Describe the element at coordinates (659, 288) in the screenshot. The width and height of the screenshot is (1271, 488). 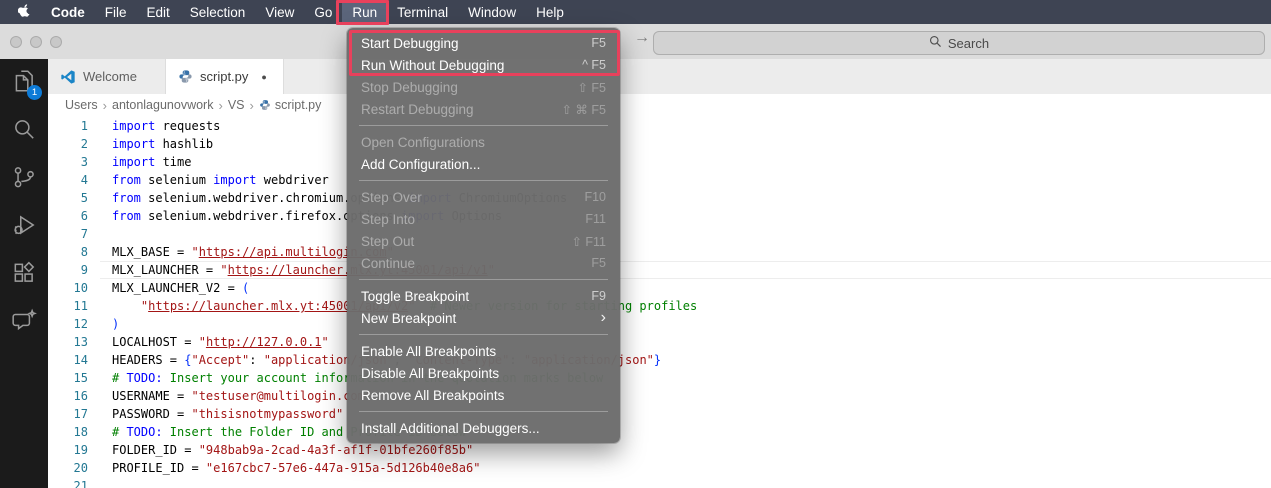
I see `code-line: 10 MLX_LAUNCHER_V2 = (` at that location.